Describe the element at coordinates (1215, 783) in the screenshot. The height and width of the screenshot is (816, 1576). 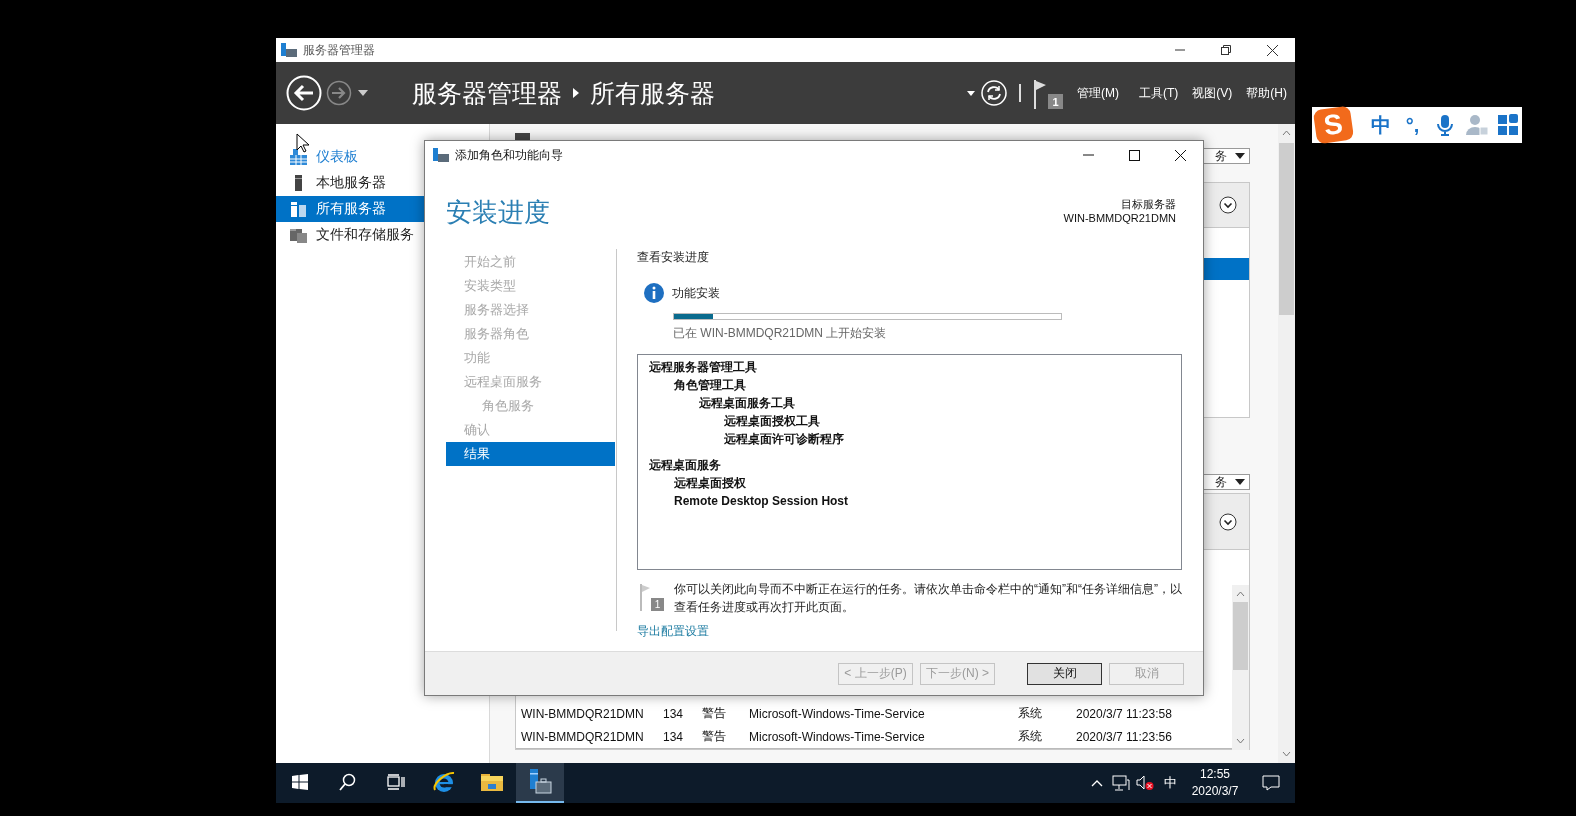
I see `clock: 12:55 2020/3/7` at that location.